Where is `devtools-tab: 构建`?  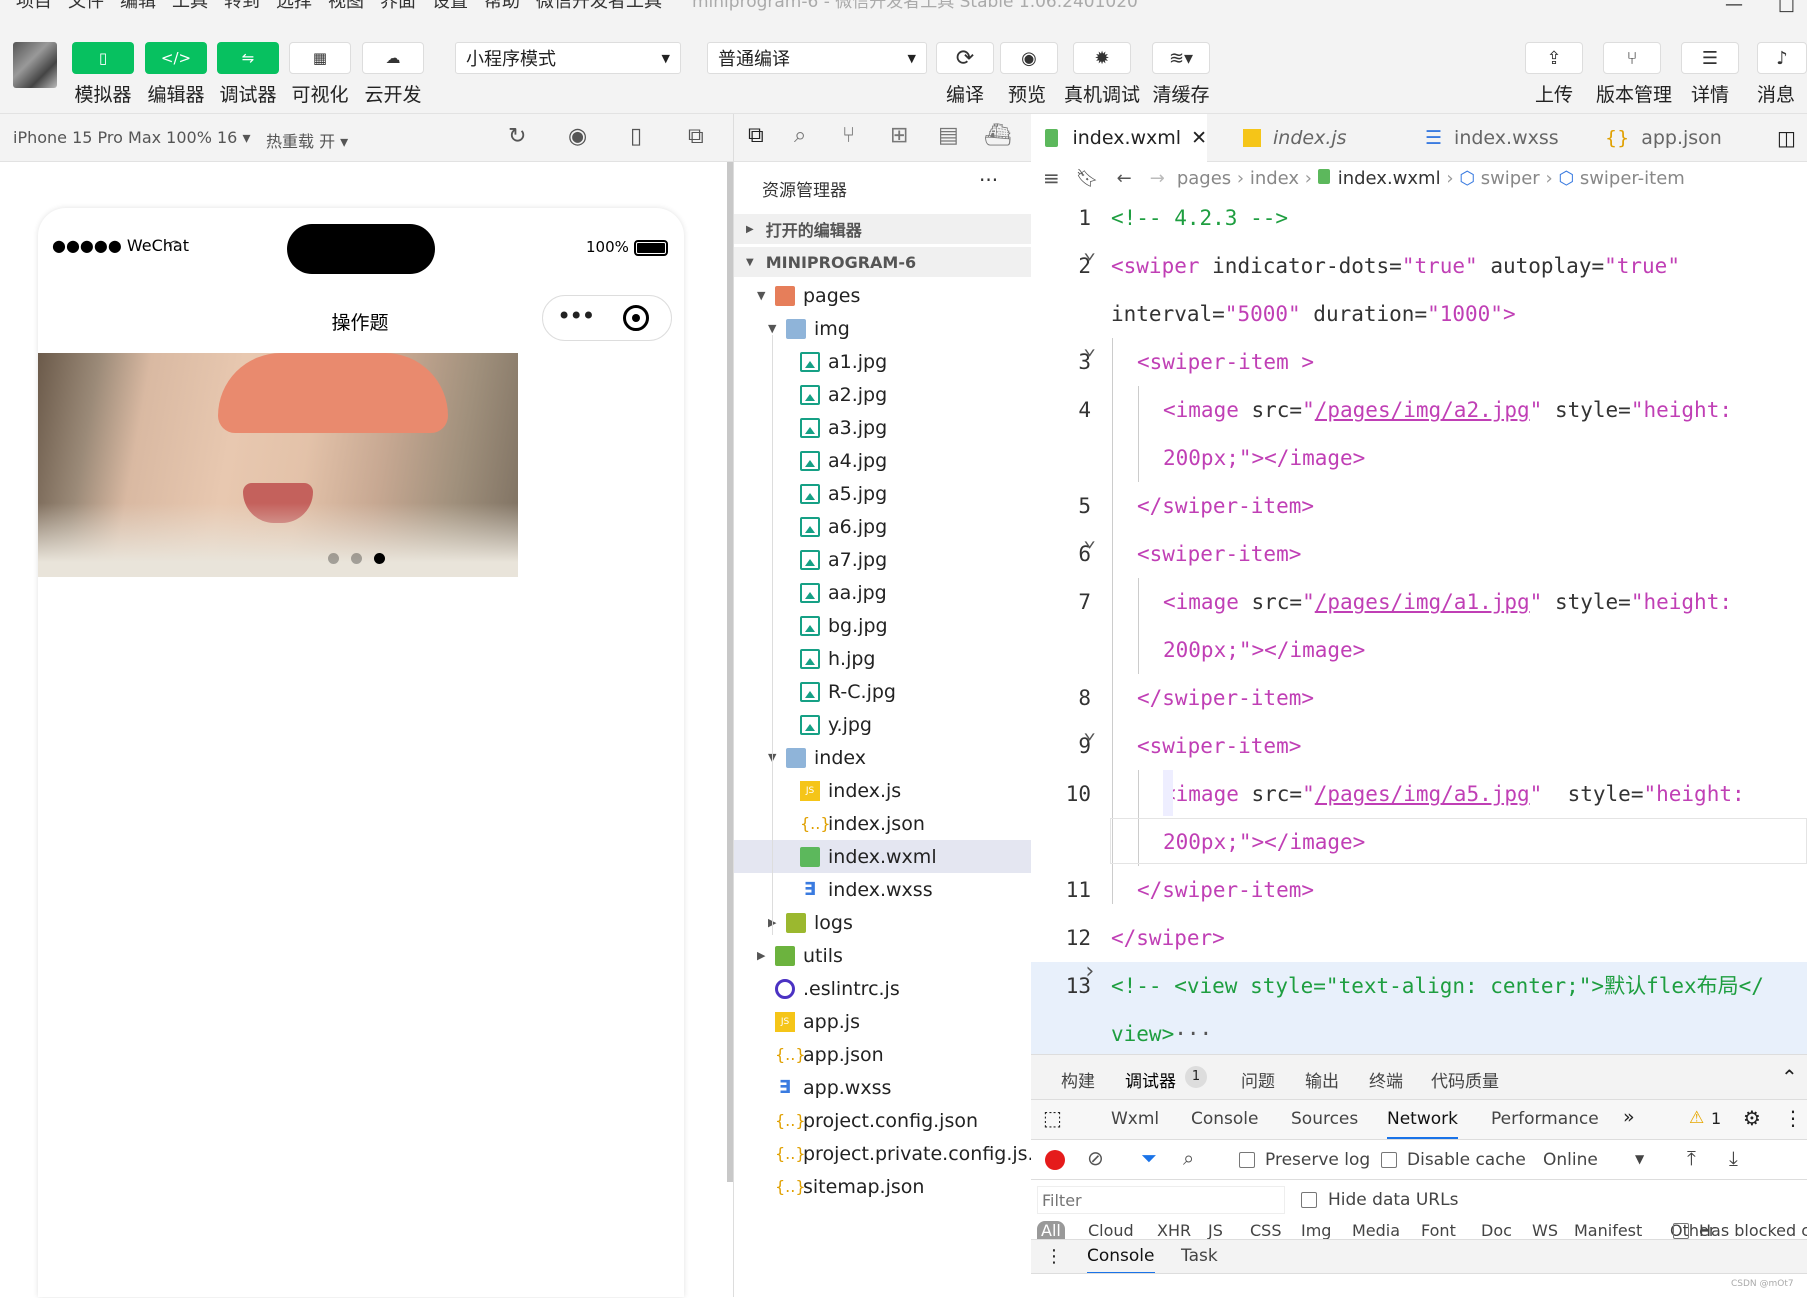 devtools-tab: 构建 is located at coordinates (1078, 1079).